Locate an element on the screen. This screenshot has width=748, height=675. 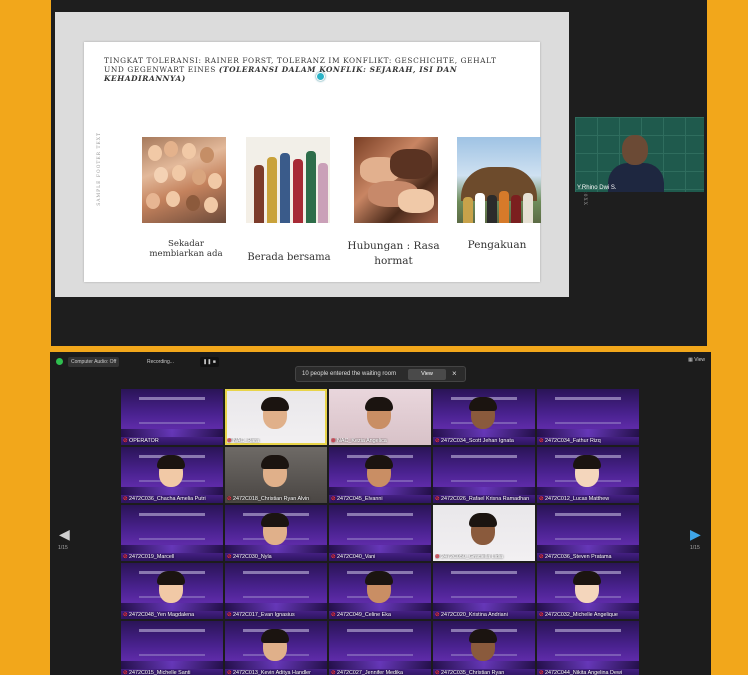
participant-name: ⊘ NAC_Kezia Angelica is located at coordinates (359, 441).